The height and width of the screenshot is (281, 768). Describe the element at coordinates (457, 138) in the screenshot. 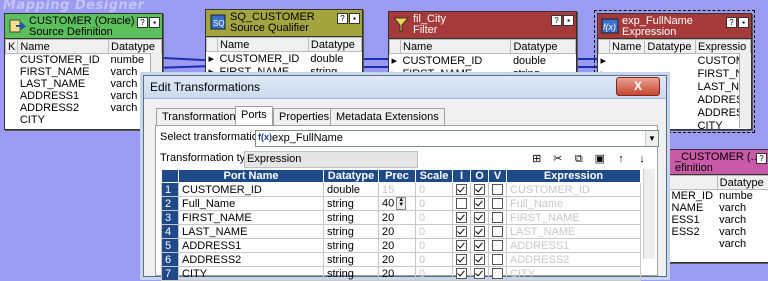

I see `select-transformation-dropdown: f(x) exp_FullName ▼` at that location.